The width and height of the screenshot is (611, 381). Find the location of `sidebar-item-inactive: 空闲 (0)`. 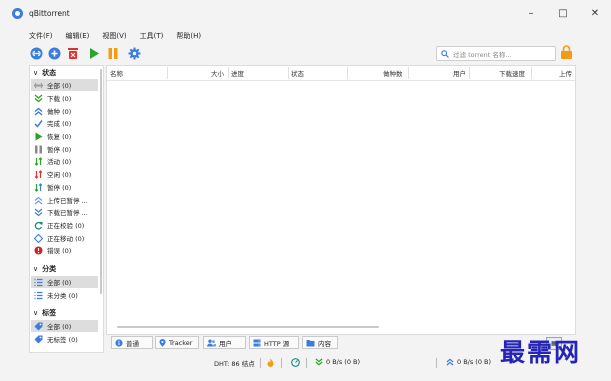

sidebar-item-inactive: 空闲 (0) is located at coordinates (64, 174).